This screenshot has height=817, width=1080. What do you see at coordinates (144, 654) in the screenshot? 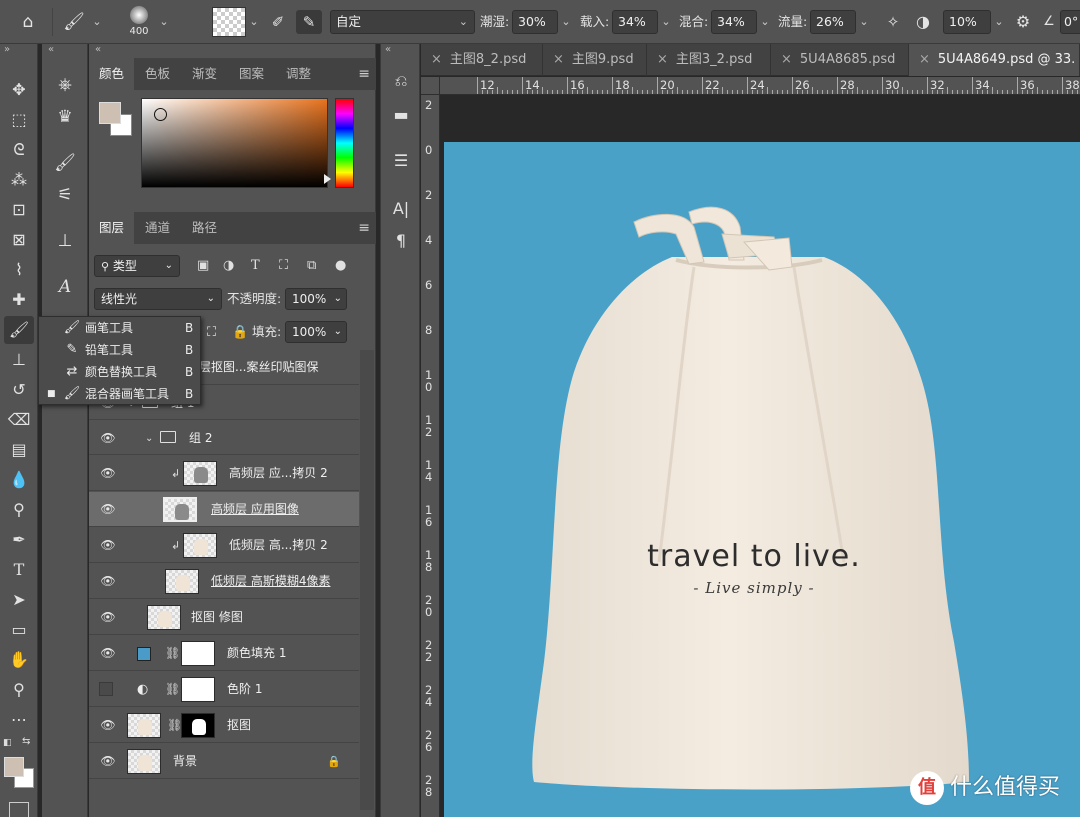
I see `fill-color-swatch` at bounding box center [144, 654].